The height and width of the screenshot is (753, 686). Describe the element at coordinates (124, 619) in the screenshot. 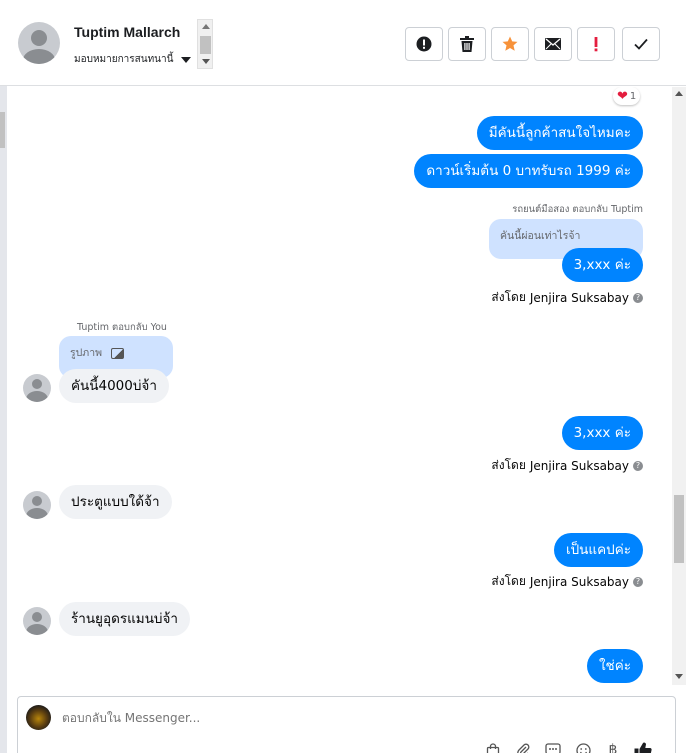

I see `message-incoming: ร้านยูอุดรแมนบ่จ้า` at that location.